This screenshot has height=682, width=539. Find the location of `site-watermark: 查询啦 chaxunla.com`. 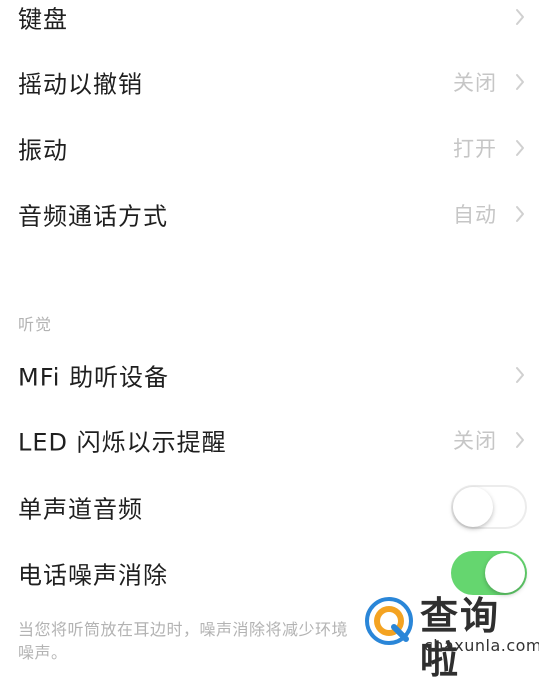

site-watermark: 查询啦 chaxunla.com is located at coordinates (449, 637).